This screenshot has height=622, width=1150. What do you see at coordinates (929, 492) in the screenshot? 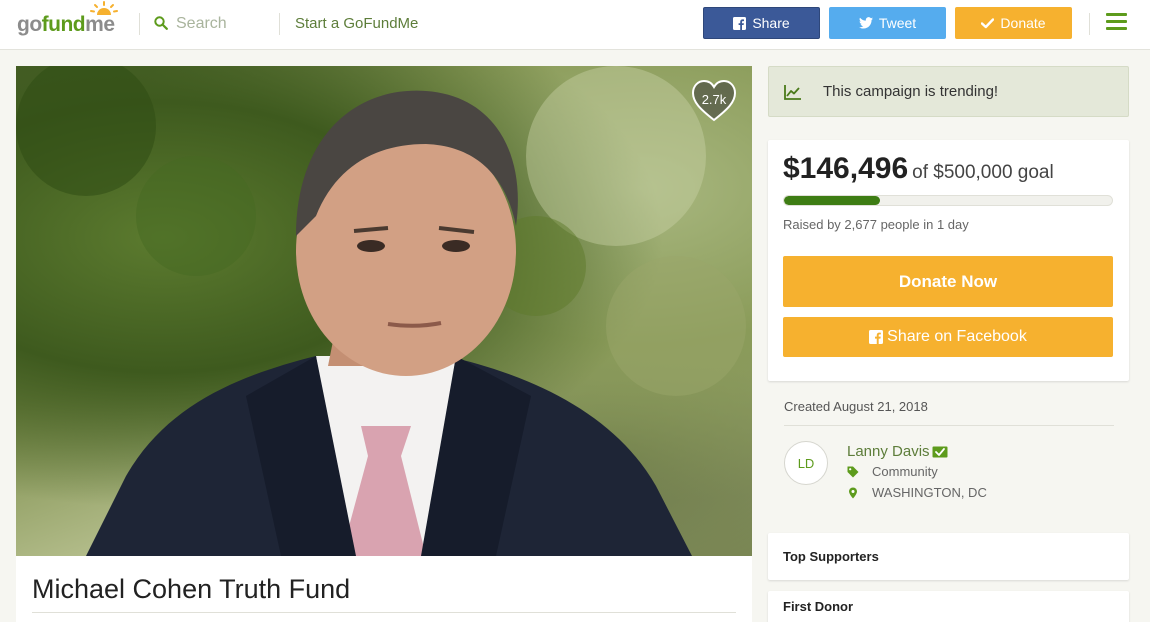
I see `location-text: WASHINGTON, DC` at bounding box center [929, 492].